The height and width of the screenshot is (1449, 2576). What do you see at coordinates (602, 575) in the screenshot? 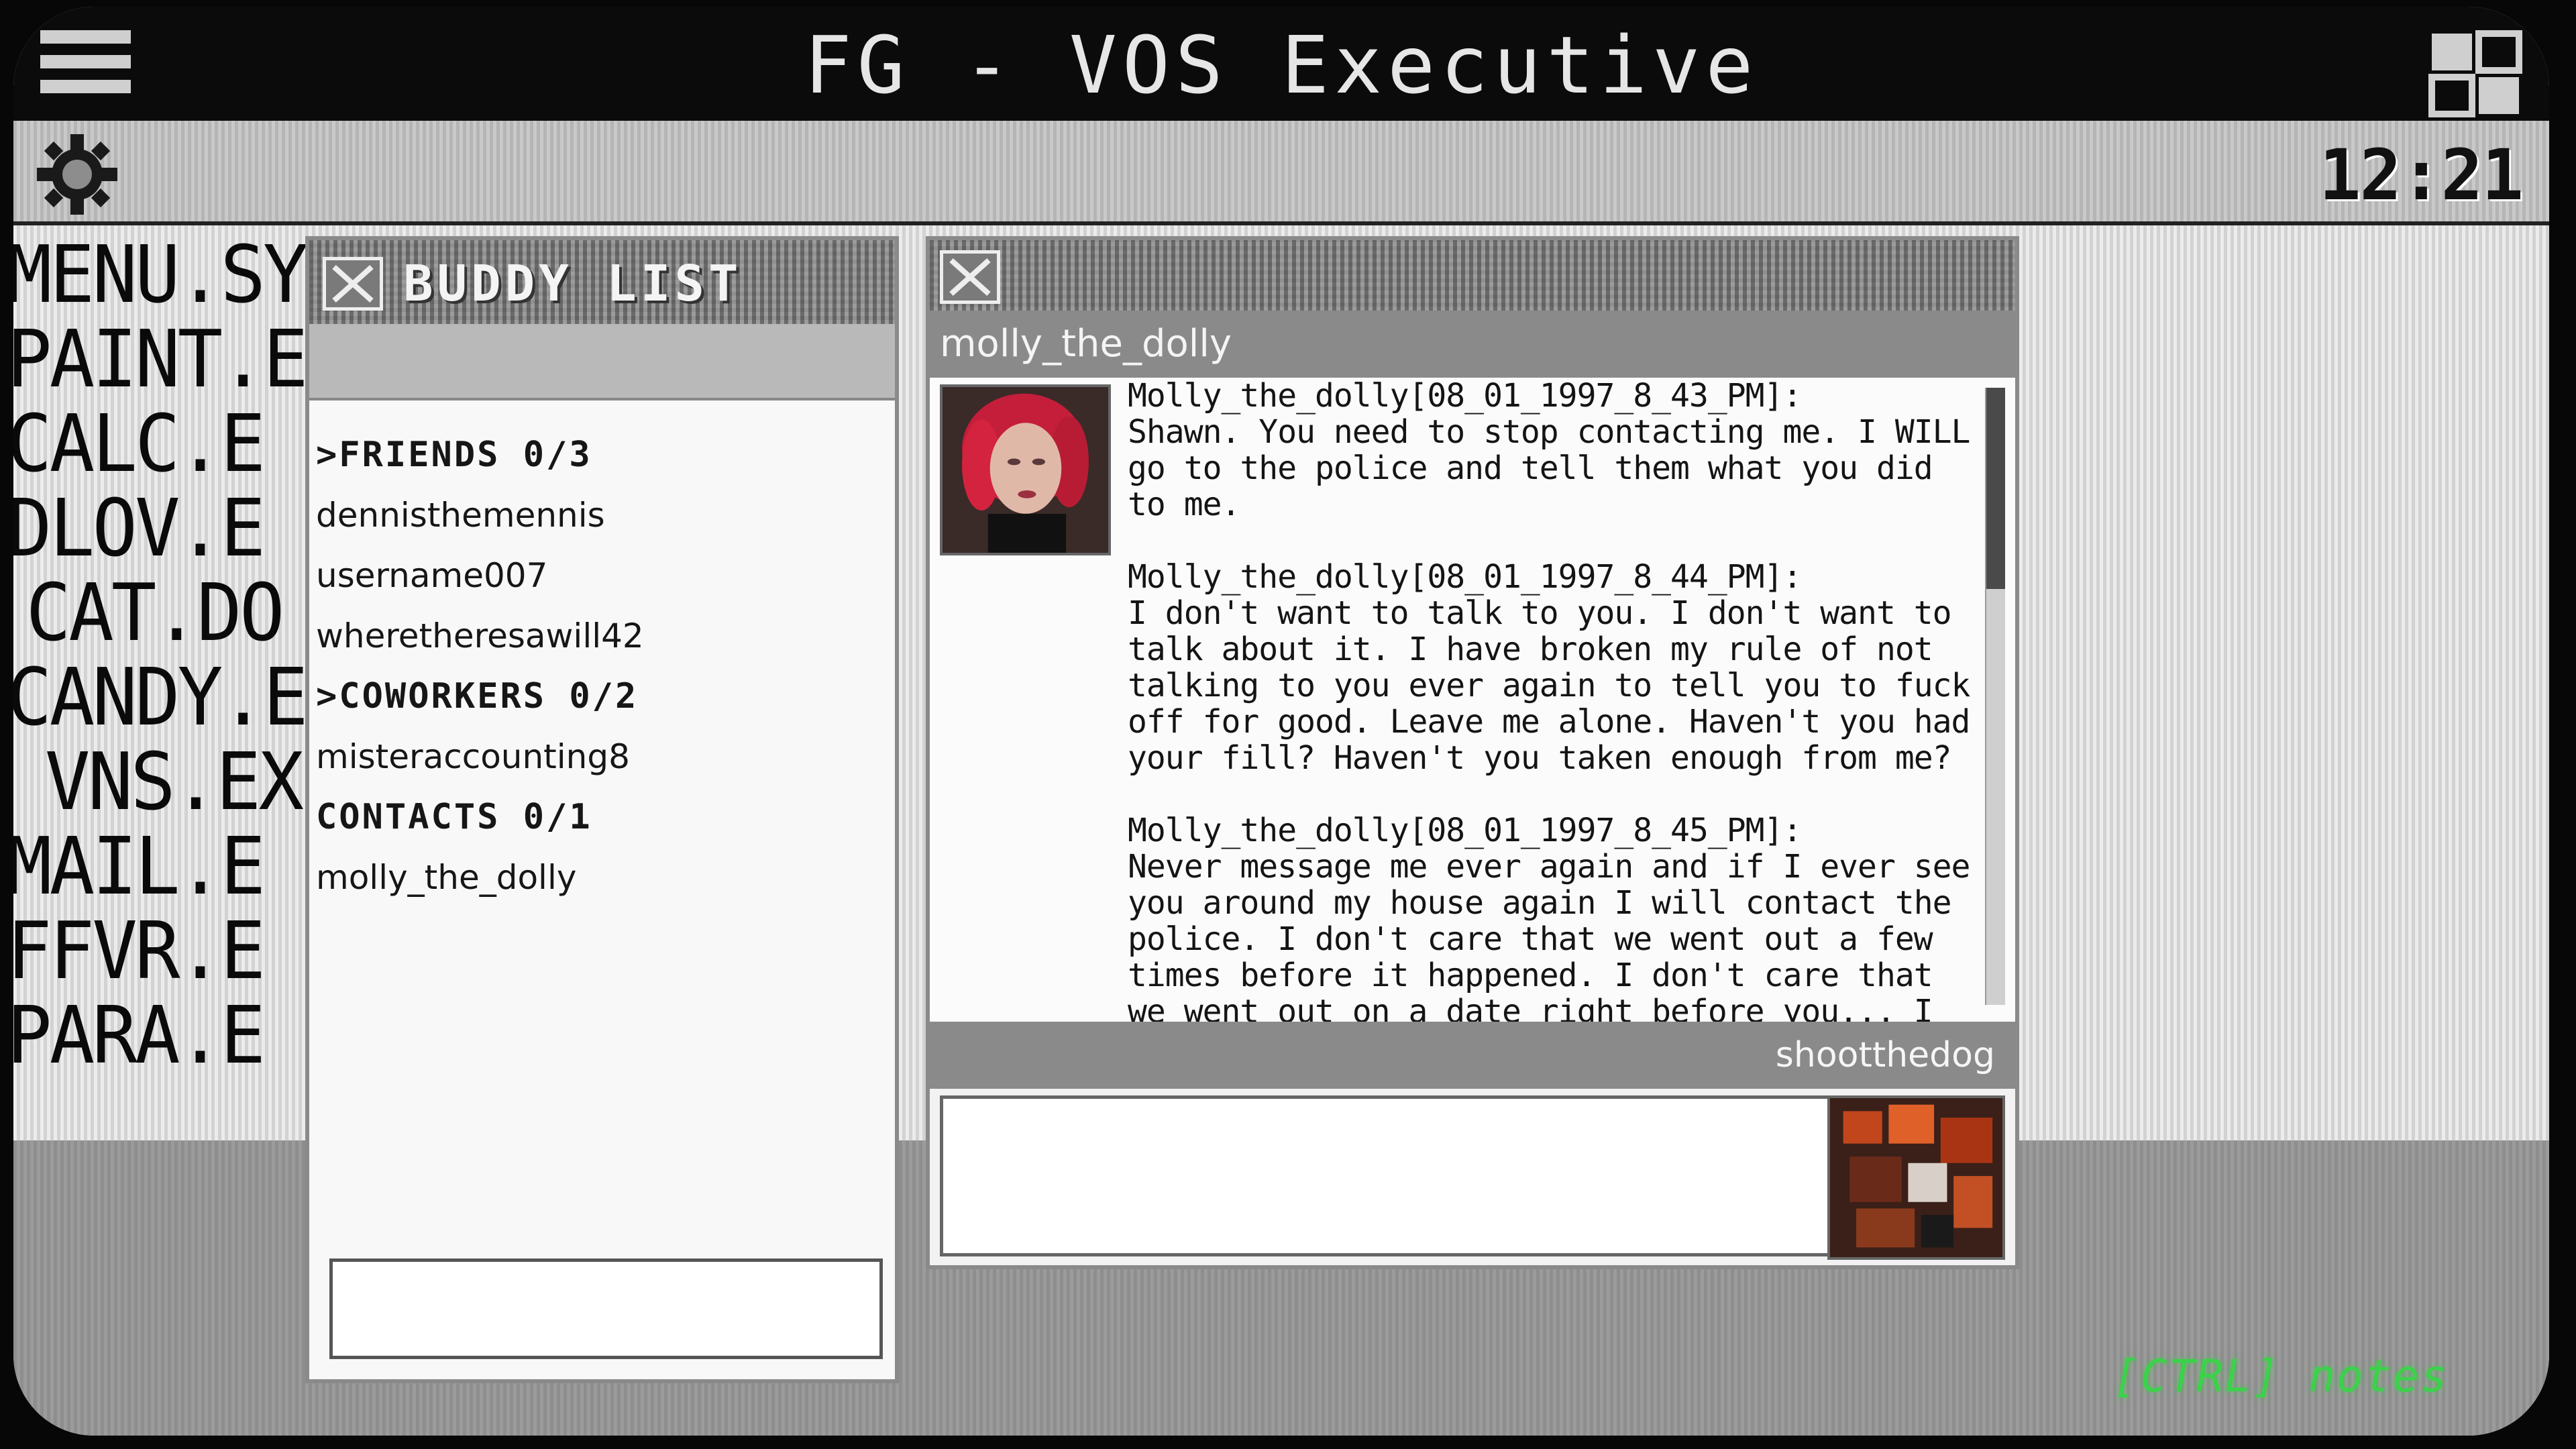
I see `buddy-item: username007` at bounding box center [602, 575].